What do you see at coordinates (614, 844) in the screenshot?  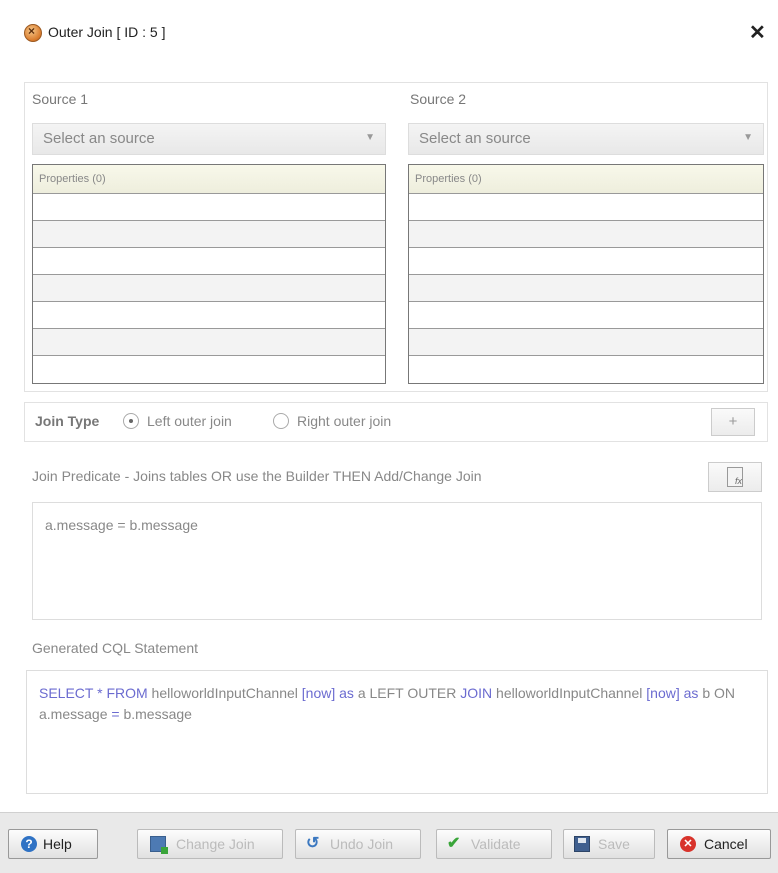 I see `save-label: Save` at bounding box center [614, 844].